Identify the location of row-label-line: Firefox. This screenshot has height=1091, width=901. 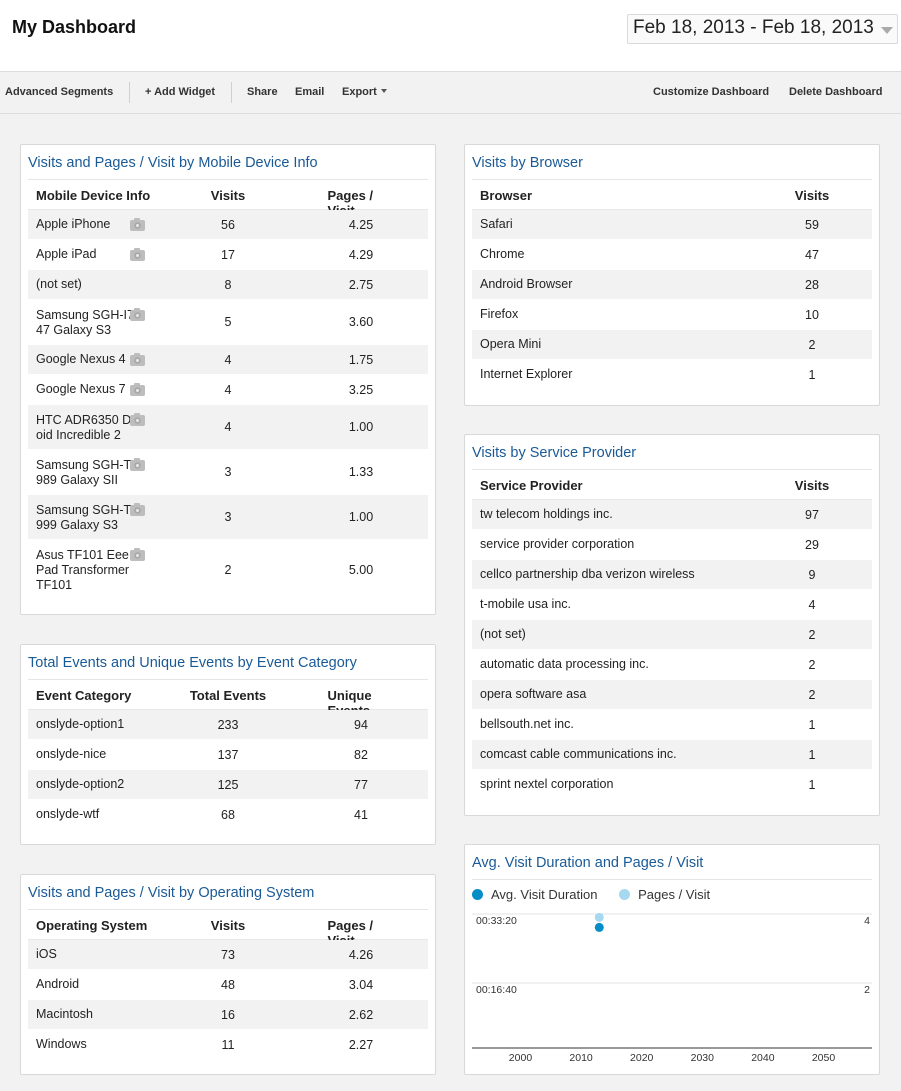
(499, 314).